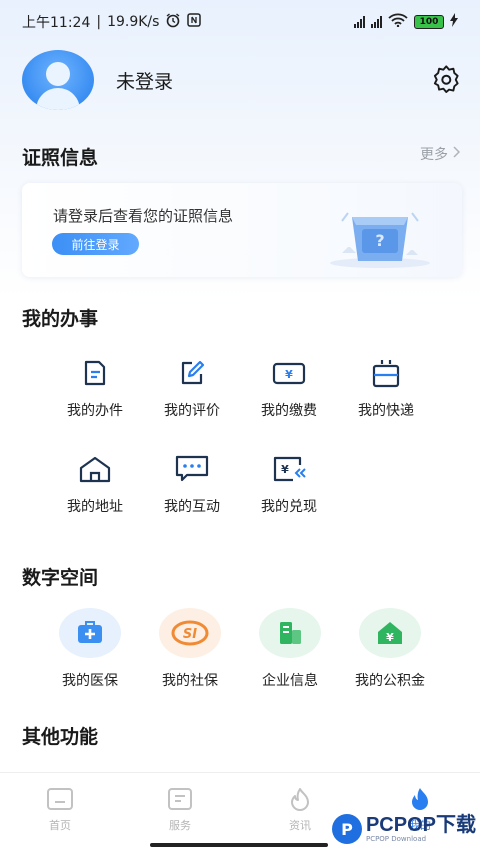  I want to click on status-net-speed: 19.9K/s, so click(133, 22).